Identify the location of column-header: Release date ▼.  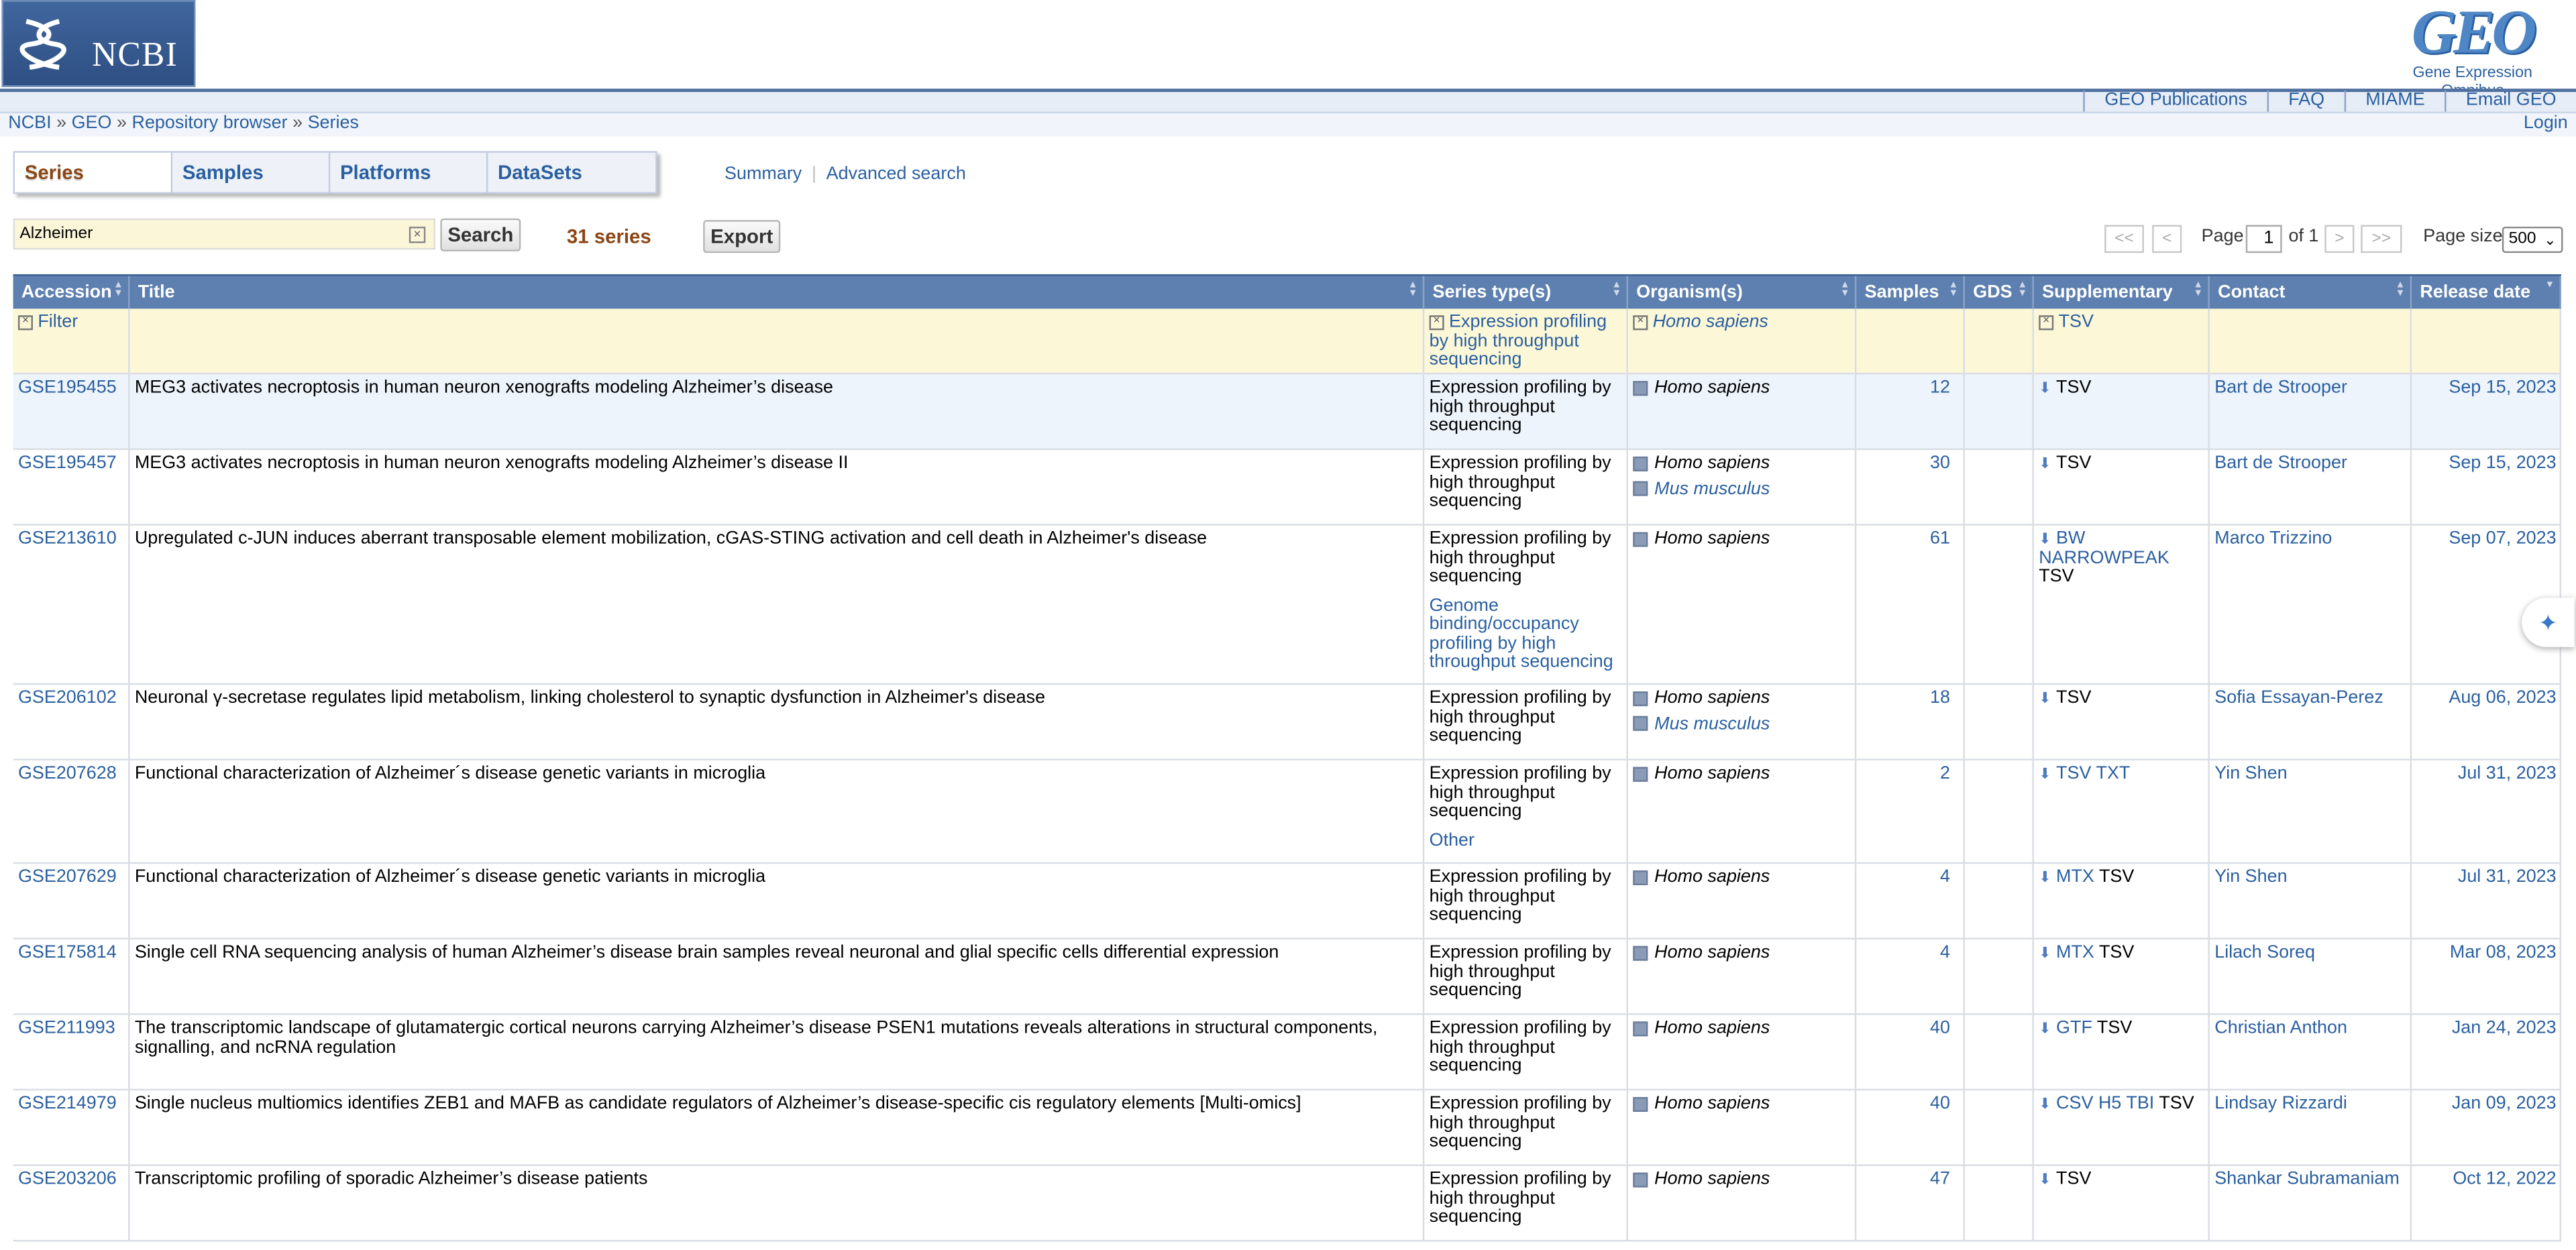
(2486, 292).